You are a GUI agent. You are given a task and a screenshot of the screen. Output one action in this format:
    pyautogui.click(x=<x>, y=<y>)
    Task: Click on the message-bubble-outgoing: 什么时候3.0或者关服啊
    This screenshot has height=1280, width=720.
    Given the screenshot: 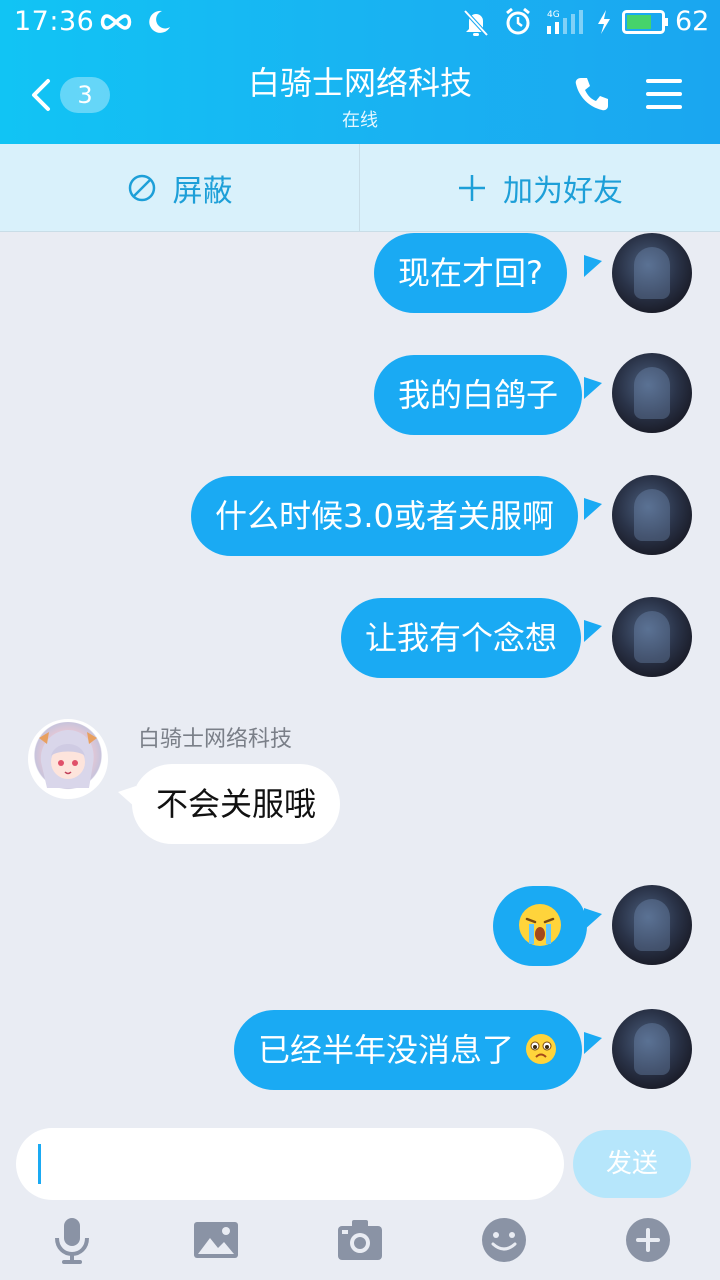 What is the action you would take?
    pyautogui.click(x=384, y=516)
    